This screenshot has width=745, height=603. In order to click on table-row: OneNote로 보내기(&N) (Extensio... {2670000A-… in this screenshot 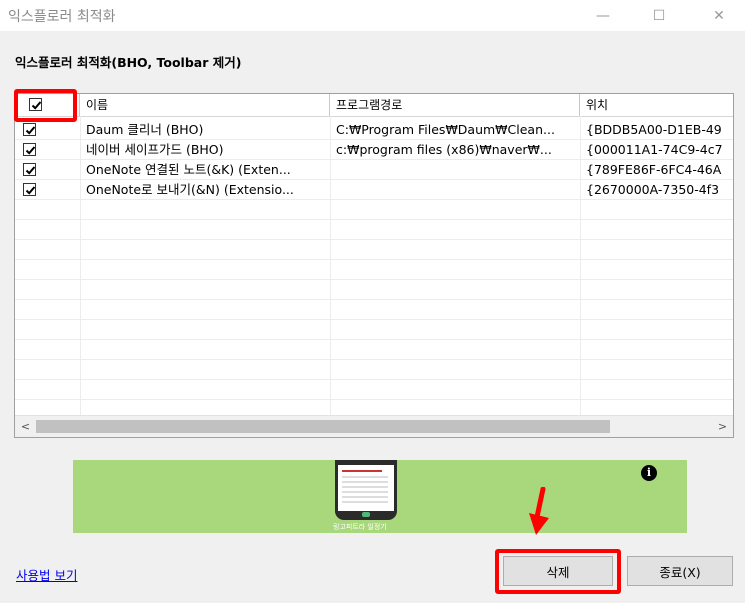, I will do `click(374, 189)`.